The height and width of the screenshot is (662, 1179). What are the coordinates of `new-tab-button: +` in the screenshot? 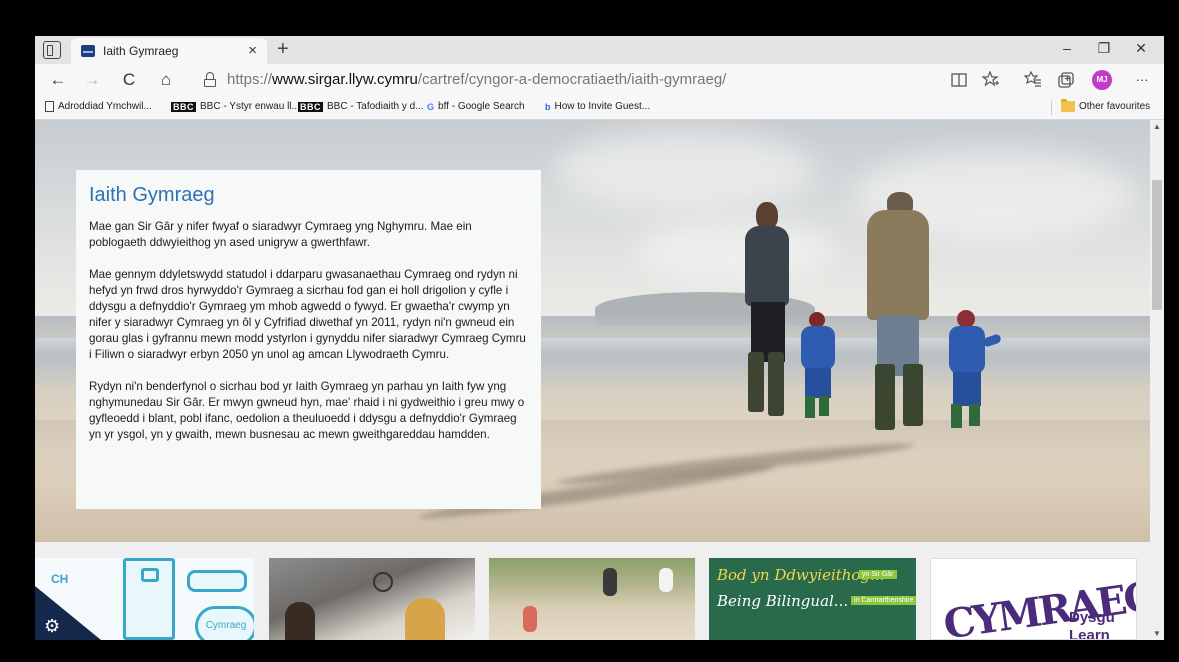 It's located at (283, 49).